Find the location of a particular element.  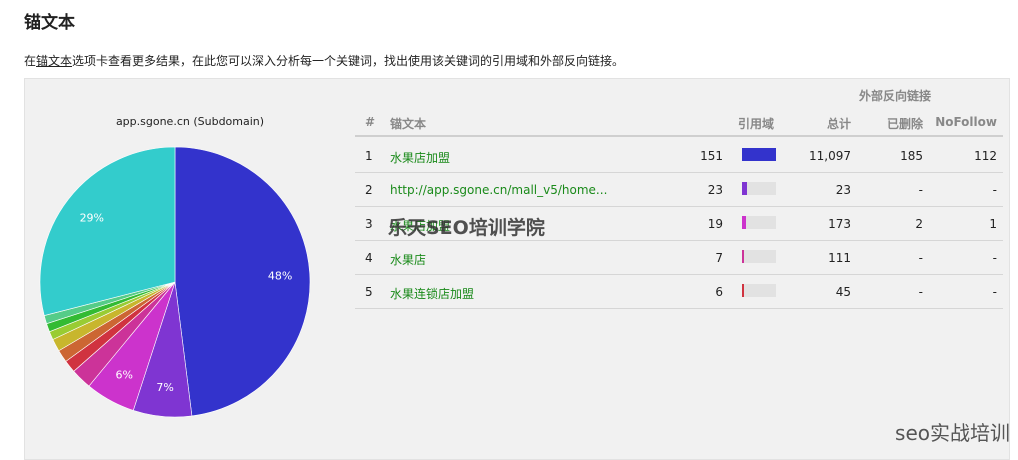

row-deleted: 2 is located at coordinates (919, 224).